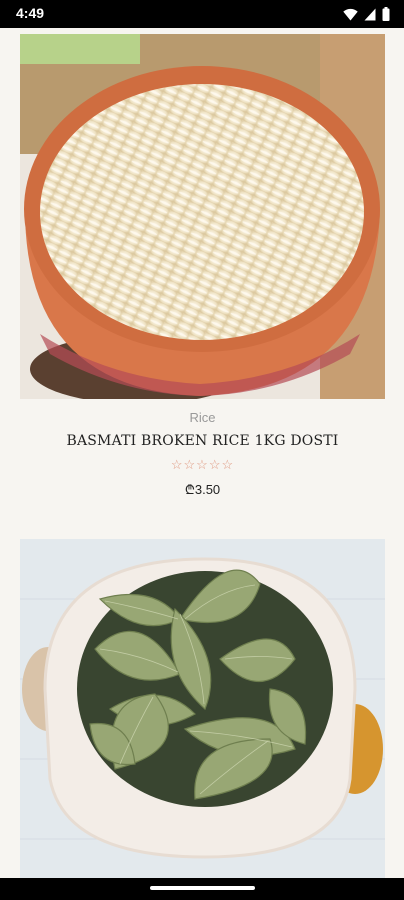 This screenshot has width=404, height=900. I want to click on signal-icon, so click(370, 14).